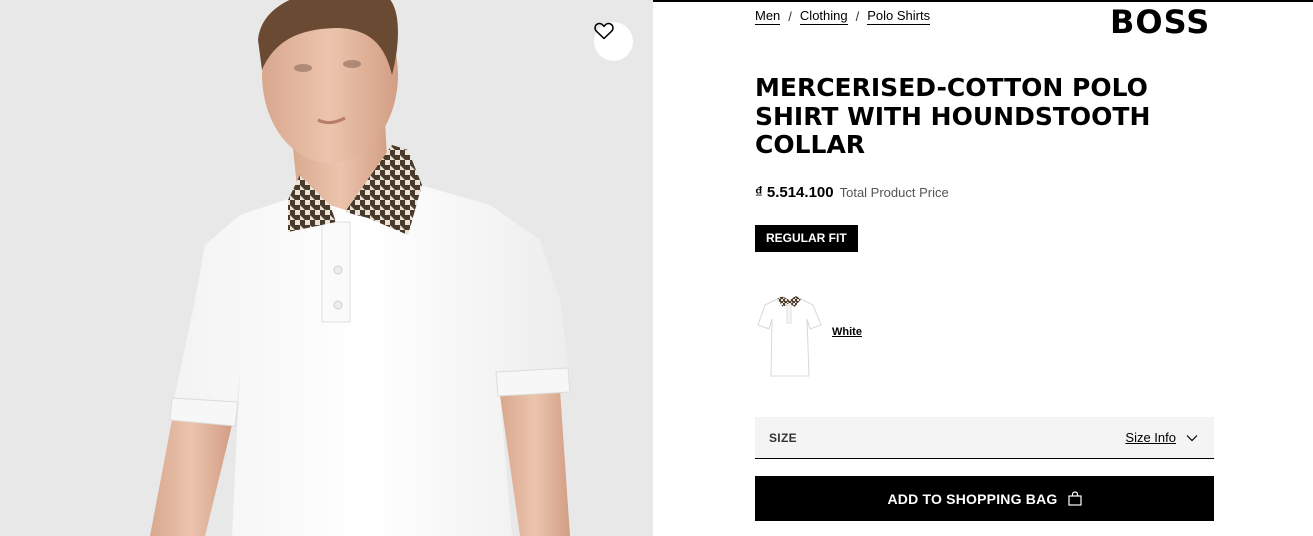 Image resolution: width=1313 pixels, height=536 pixels. What do you see at coordinates (847, 332) in the screenshot?
I see `color-name: White` at bounding box center [847, 332].